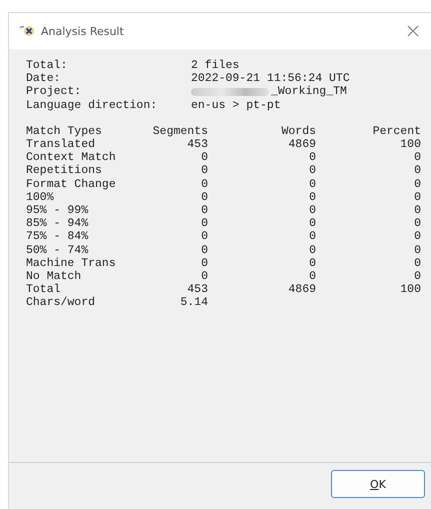 The image size is (431, 509). What do you see at coordinates (71, 184) in the screenshot?
I see `table-cell-text: Format Change` at bounding box center [71, 184].